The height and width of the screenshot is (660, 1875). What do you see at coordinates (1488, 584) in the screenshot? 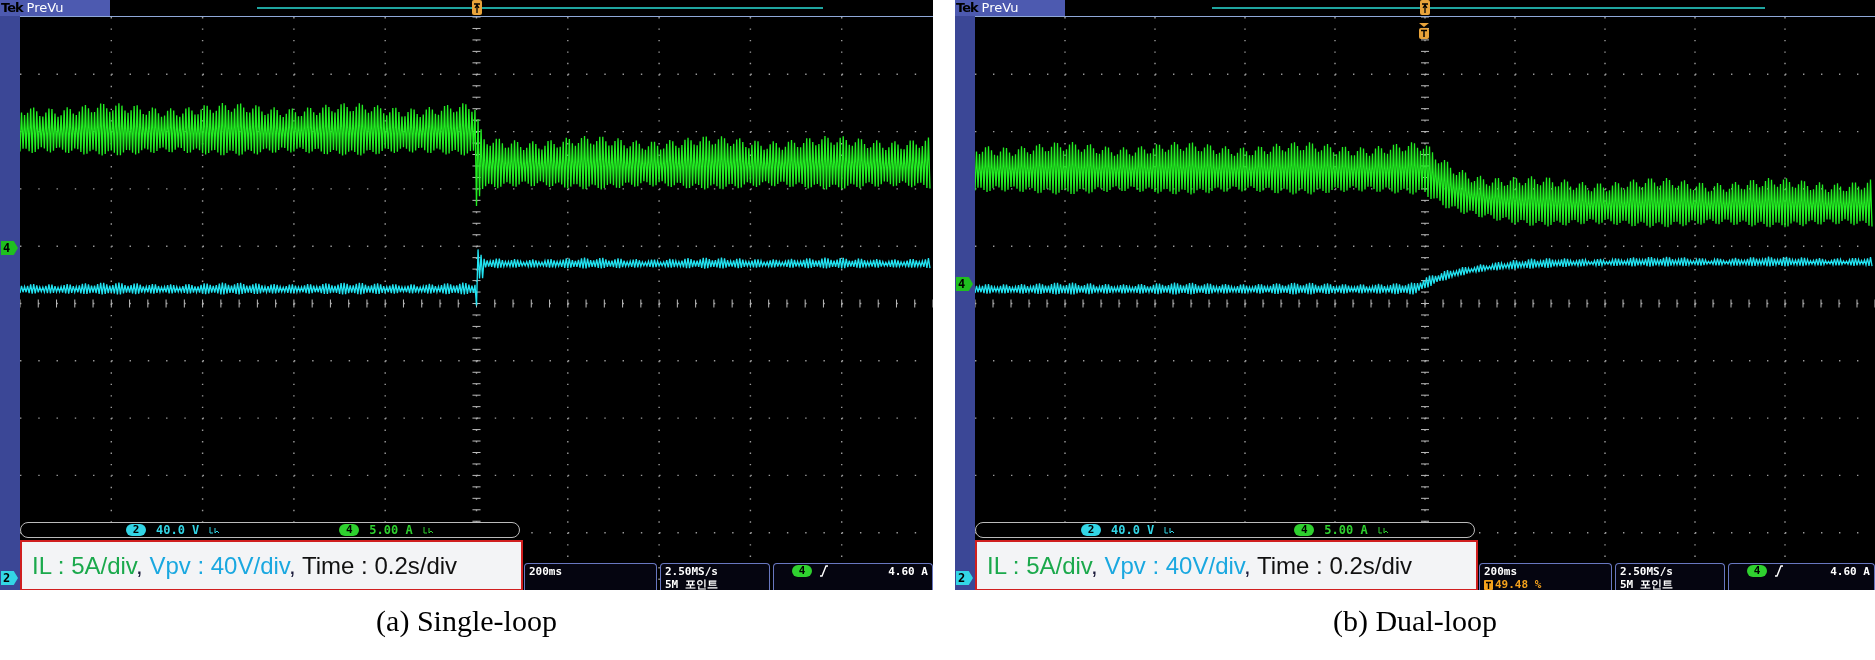
I see `trigger-icon` at bounding box center [1488, 584].